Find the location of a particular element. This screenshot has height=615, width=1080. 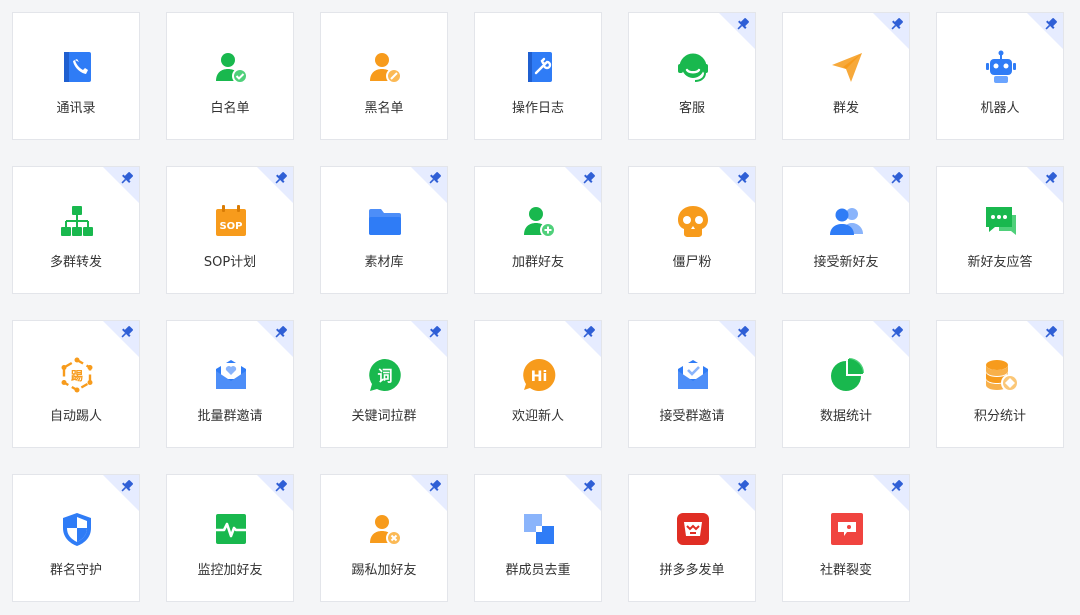

tile-dedupe-squares: 群成员去重 is located at coordinates (538, 538).